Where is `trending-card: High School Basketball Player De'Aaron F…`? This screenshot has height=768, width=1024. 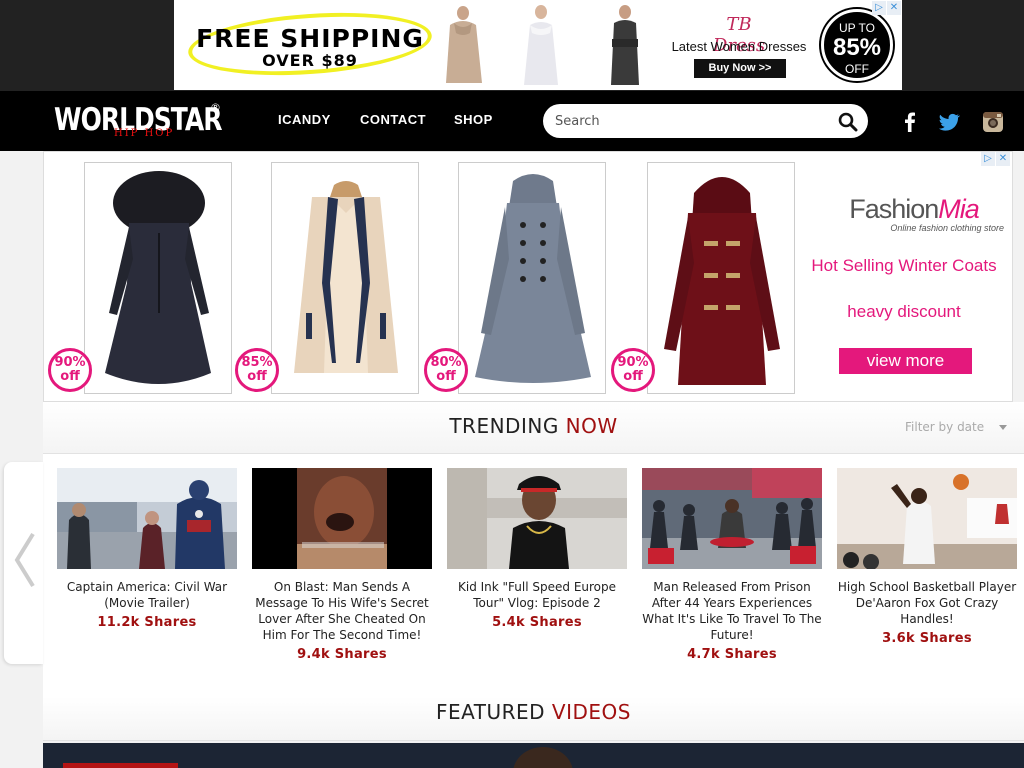 trending-card: High School Basketball Player De'Aaron F… is located at coordinates (927, 557).